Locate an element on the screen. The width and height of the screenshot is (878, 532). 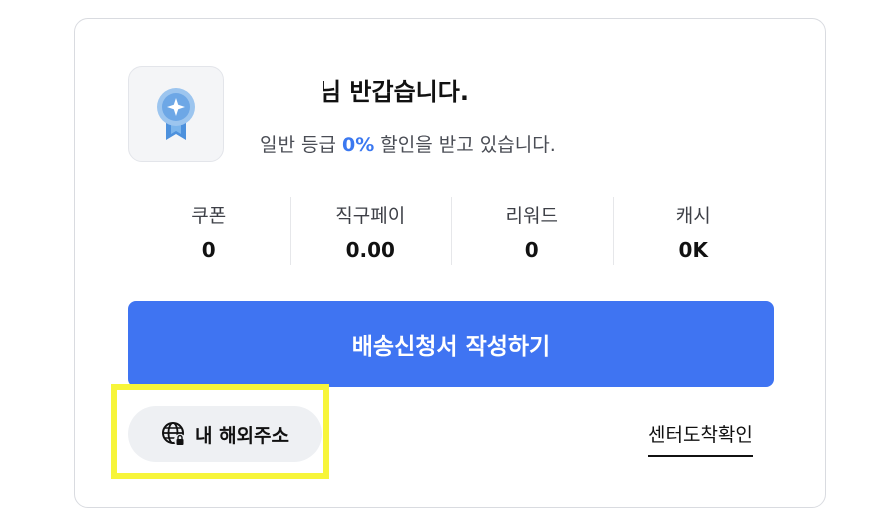
my-overseas-address-button: 내 해외주소 is located at coordinates (225, 434).